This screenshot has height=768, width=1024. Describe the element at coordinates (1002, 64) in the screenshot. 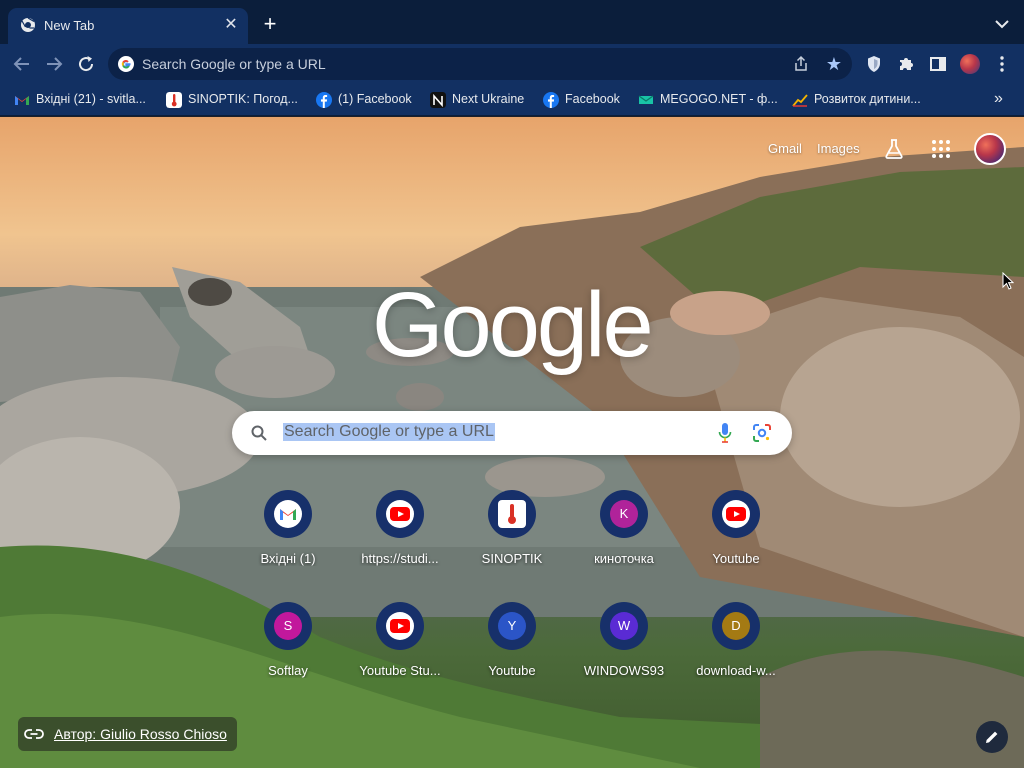

I see `menu-kebab-icon` at that location.